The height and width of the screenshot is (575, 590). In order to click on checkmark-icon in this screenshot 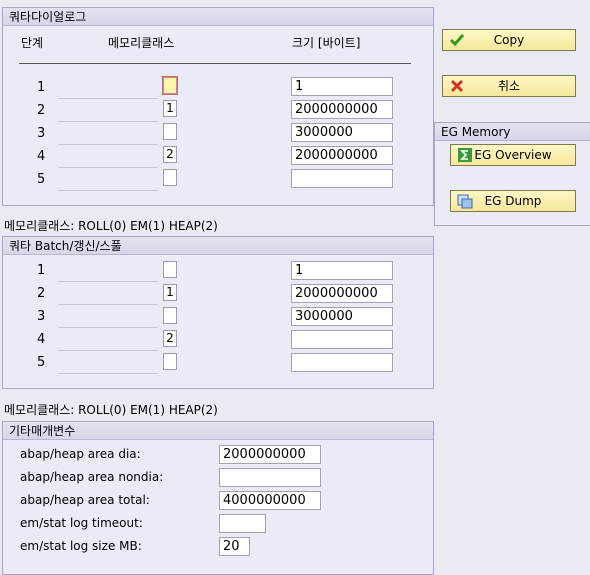, I will do `click(457, 40)`.